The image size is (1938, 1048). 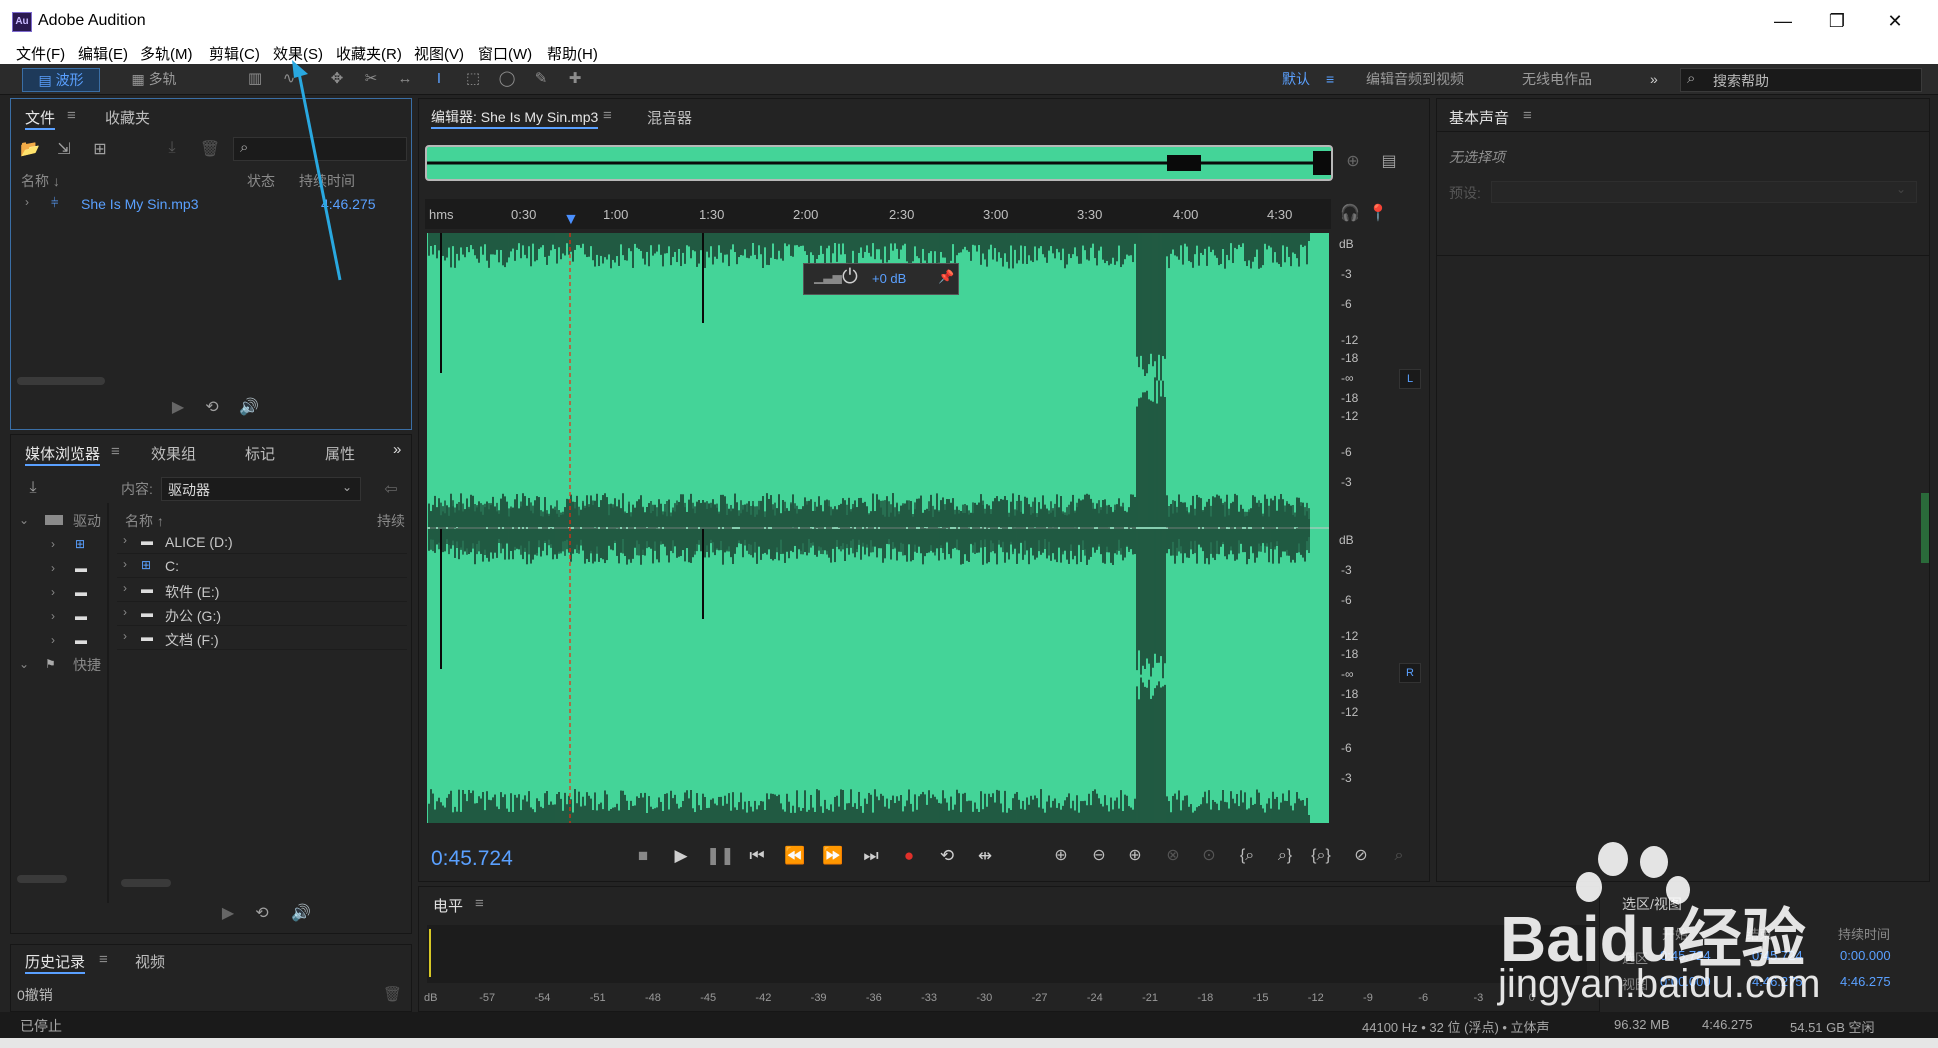 What do you see at coordinates (1173, 856) in the screenshot?
I see `zoom-out-full-icon: ⊗` at bounding box center [1173, 856].